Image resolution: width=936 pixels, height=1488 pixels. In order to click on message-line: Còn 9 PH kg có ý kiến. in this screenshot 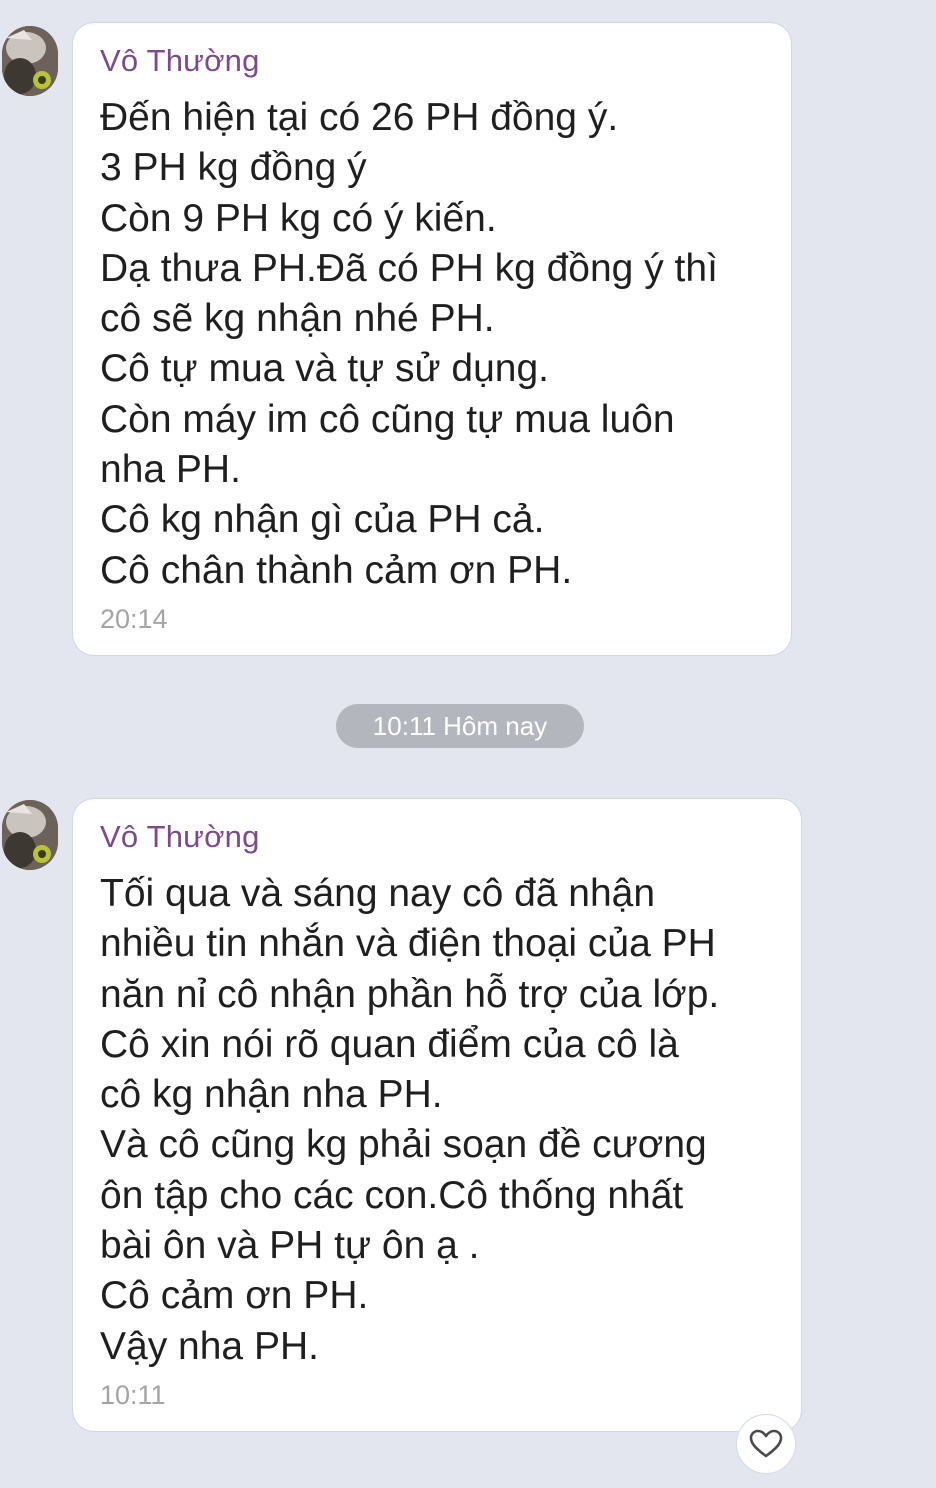, I will do `click(298, 218)`.